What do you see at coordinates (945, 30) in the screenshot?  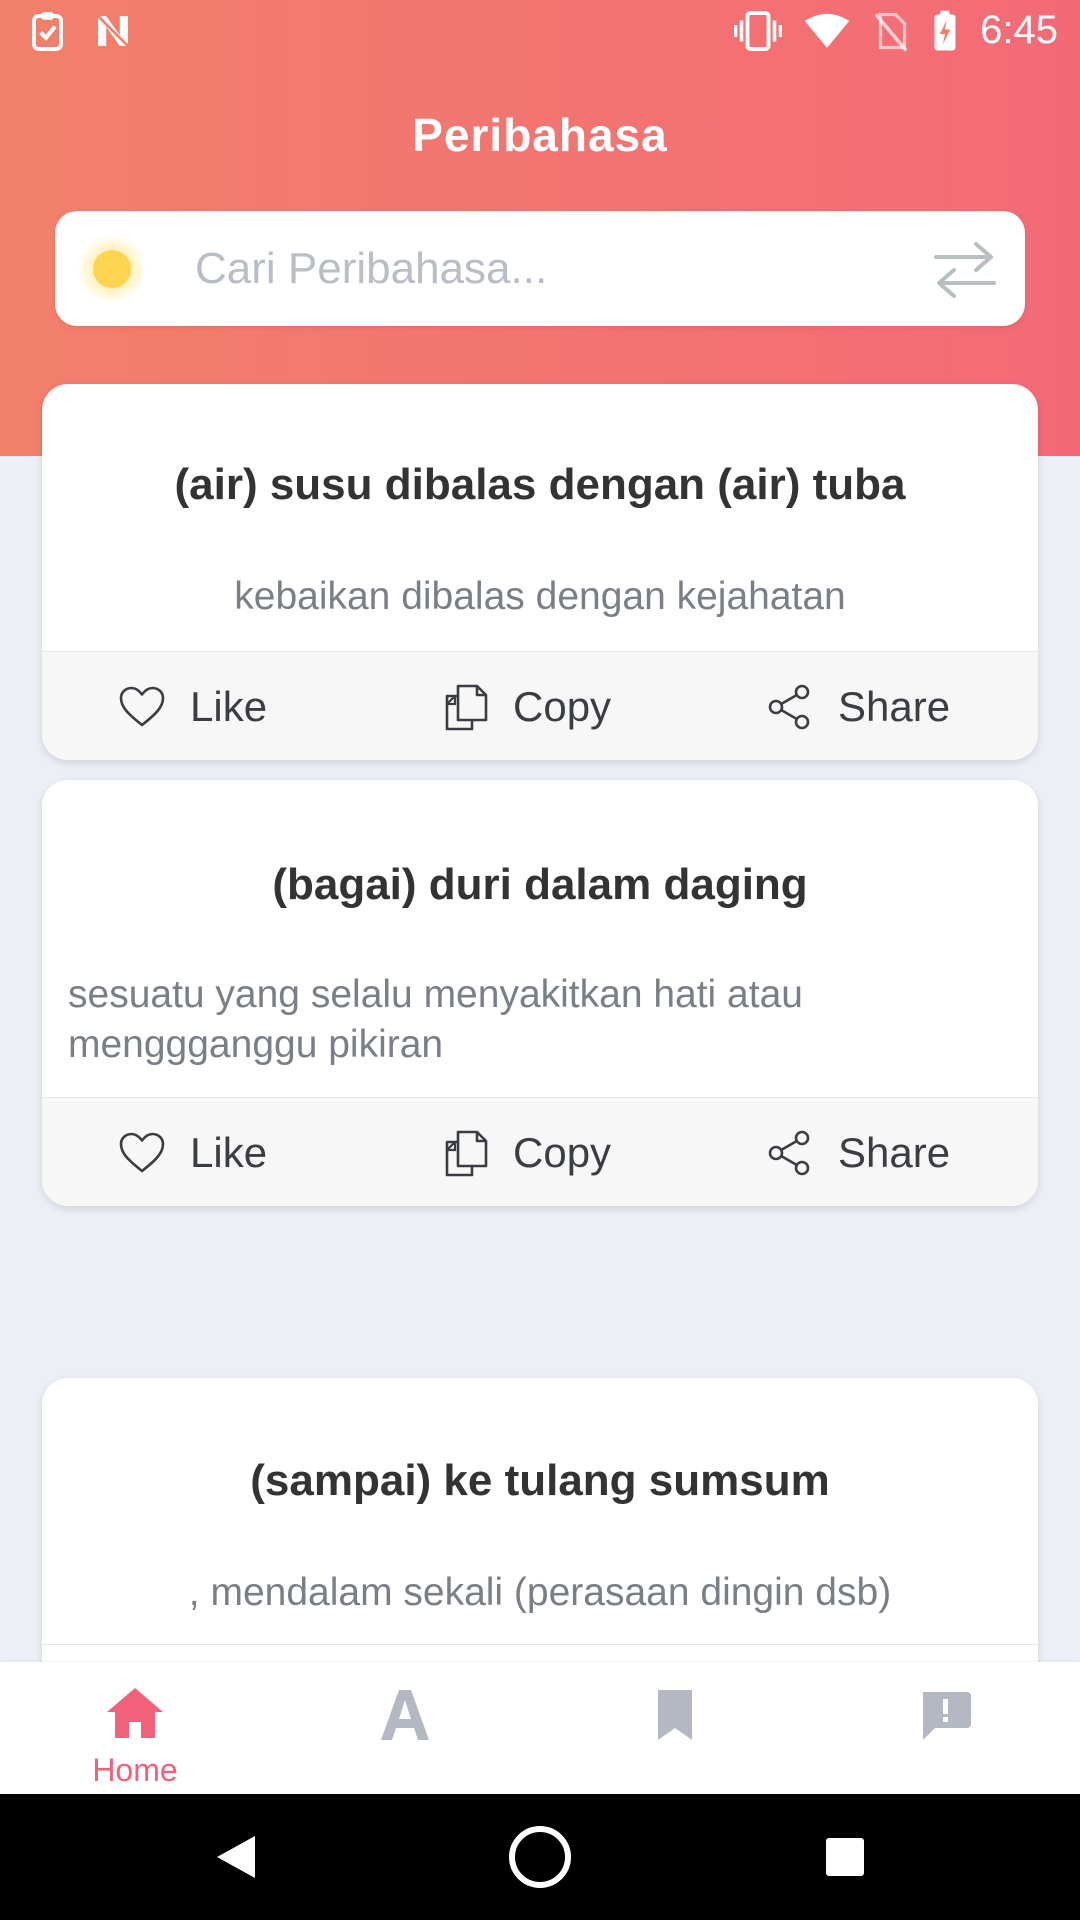 I see `battery-charging-icon` at bounding box center [945, 30].